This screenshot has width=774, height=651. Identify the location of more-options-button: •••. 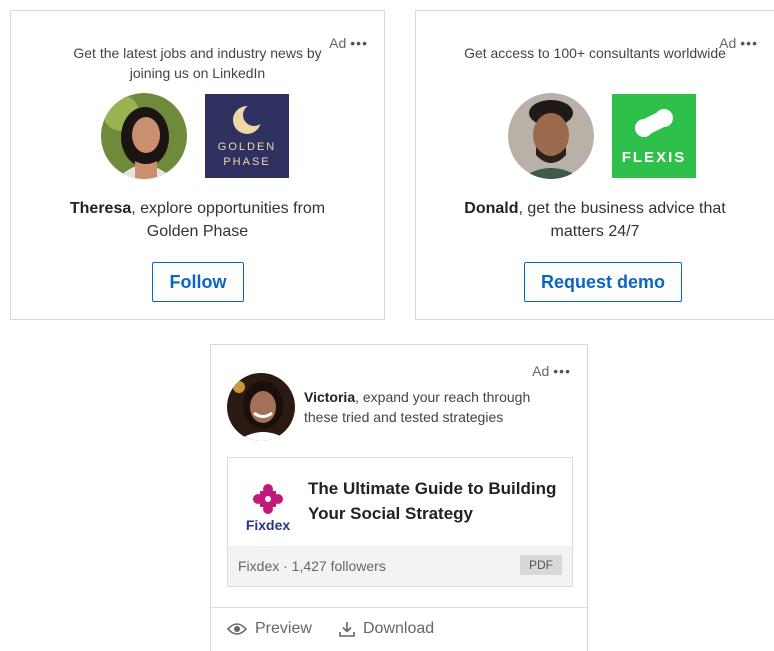
(562, 371).